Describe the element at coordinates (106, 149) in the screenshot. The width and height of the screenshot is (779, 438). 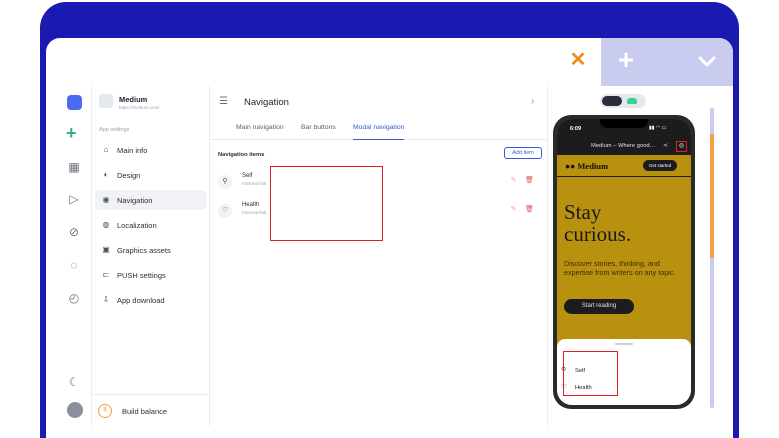
I see `home-icon: ⌂` at that location.